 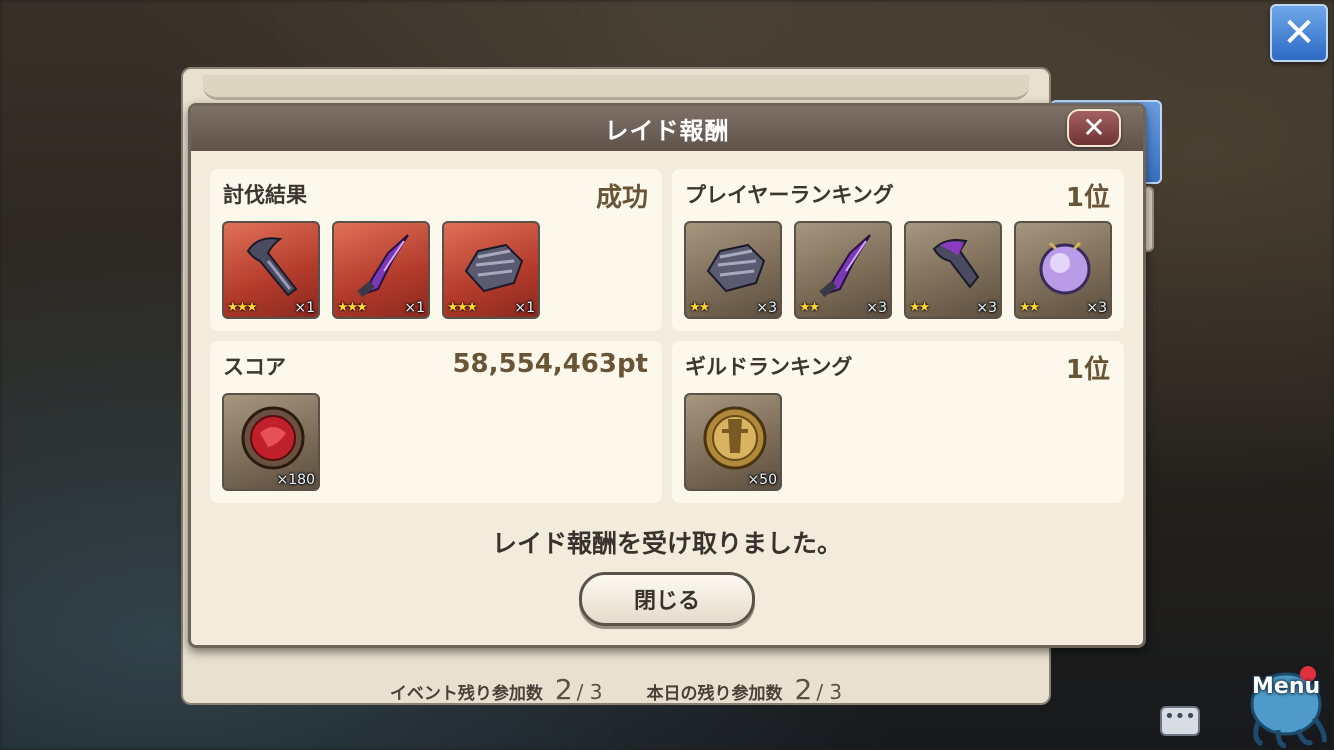 I want to click on close-button: 閉じる, so click(x=667, y=599).